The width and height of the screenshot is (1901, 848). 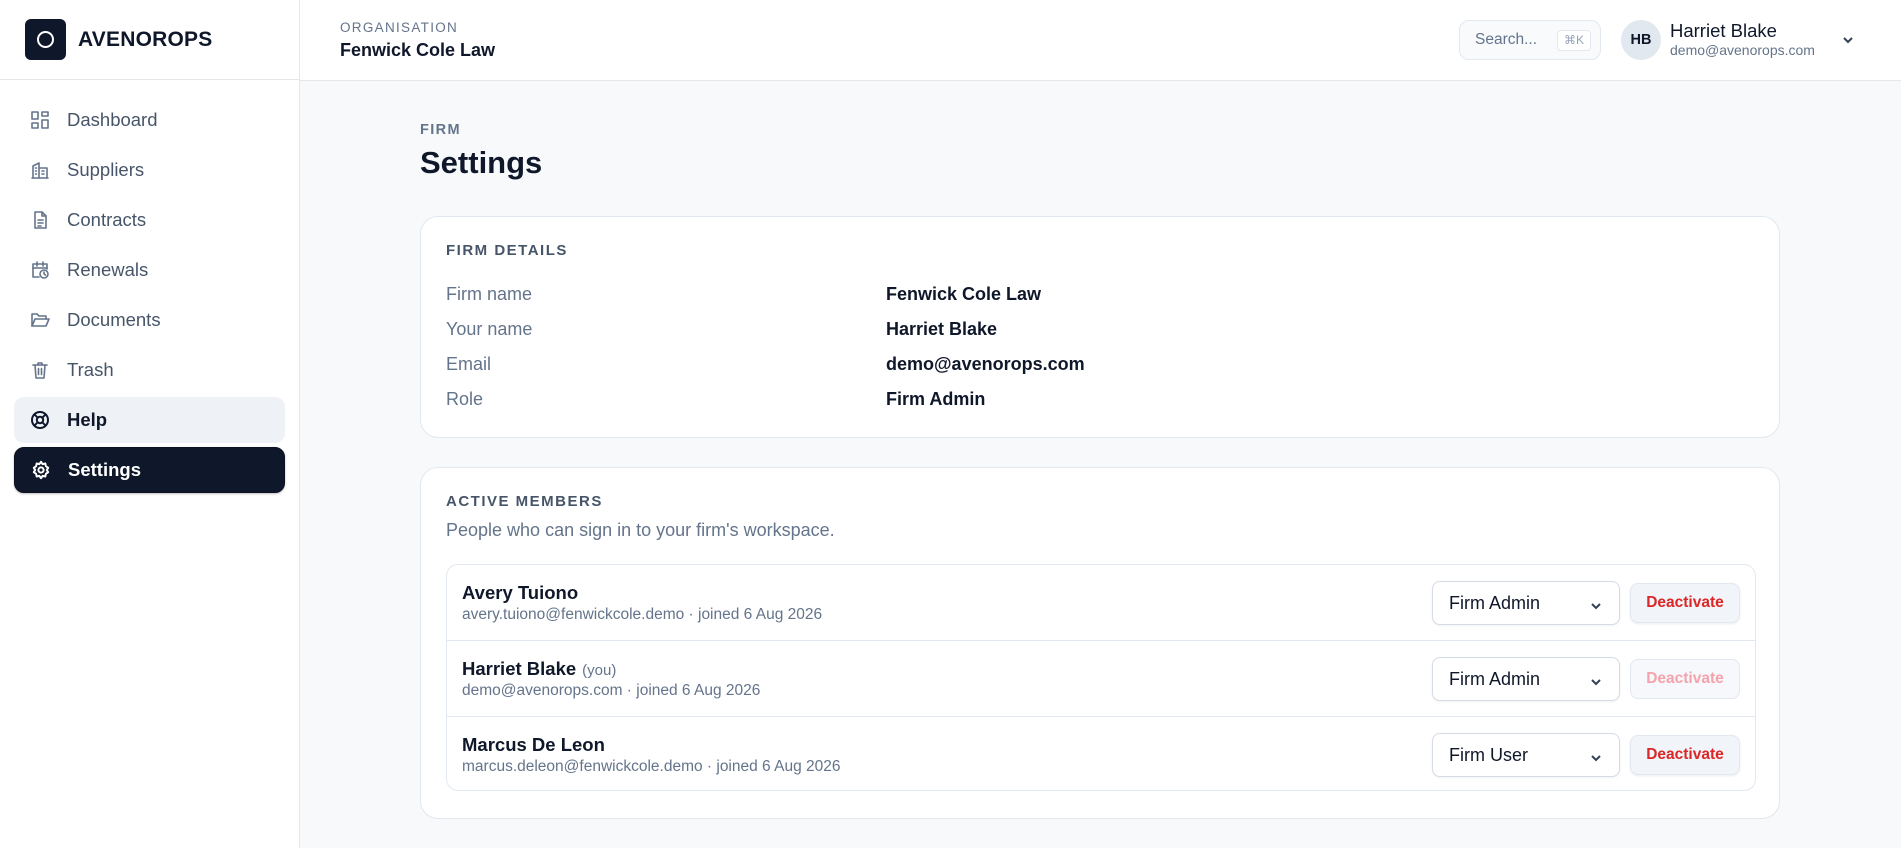 I want to click on lifebuoy-icon, so click(x=40, y=420).